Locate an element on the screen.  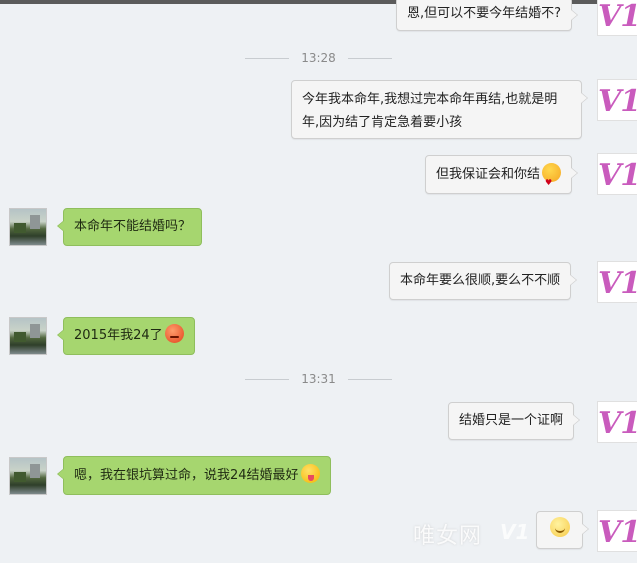
angry-emoji-icon is located at coordinates (174, 333).